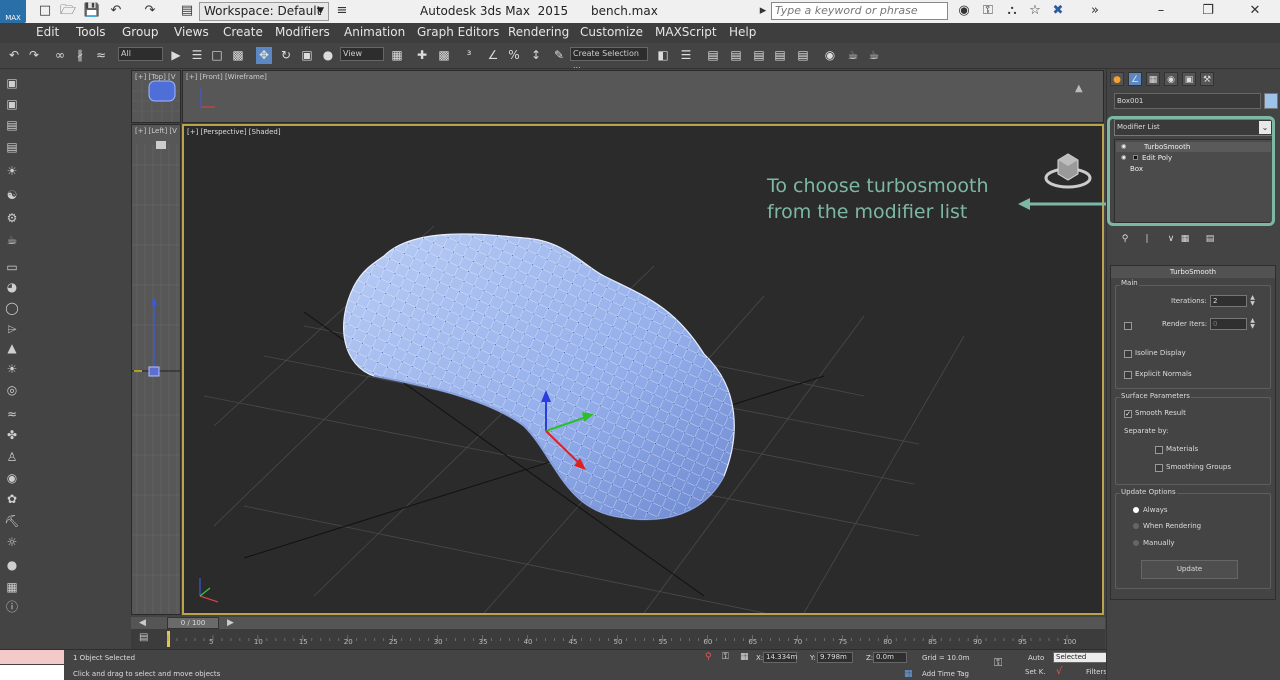 The width and height of the screenshot is (1280, 680). What do you see at coordinates (1147, 239) in the screenshot?
I see `show-end-result-icon: ∣` at bounding box center [1147, 239].